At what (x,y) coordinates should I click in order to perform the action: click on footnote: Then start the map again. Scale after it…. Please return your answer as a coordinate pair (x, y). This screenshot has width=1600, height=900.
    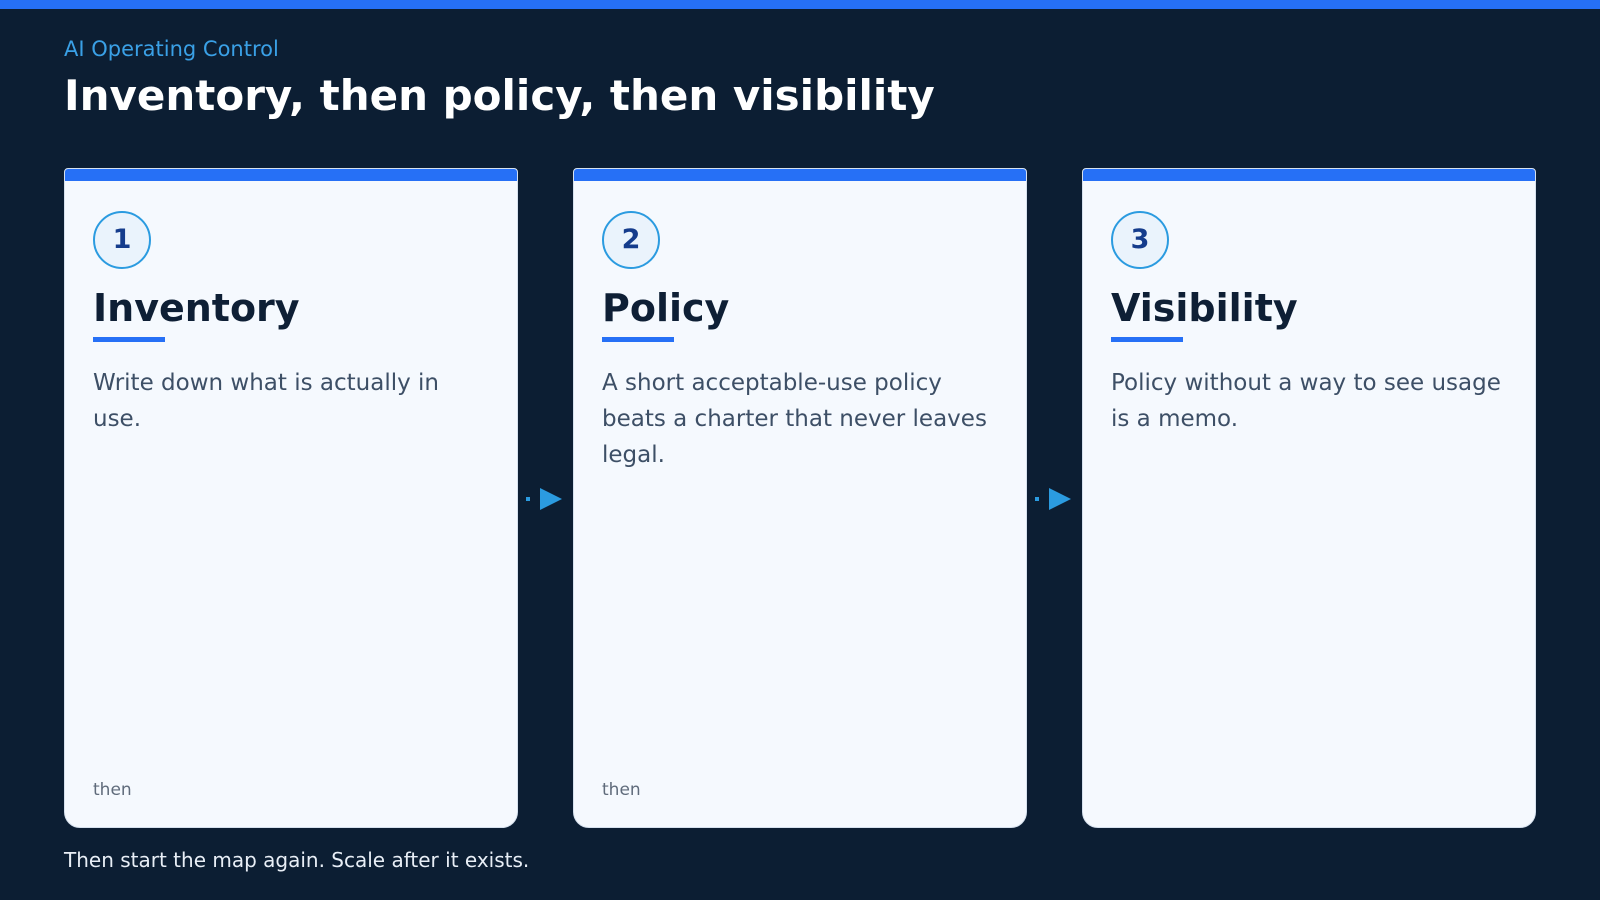
    Looking at the image, I should click on (297, 860).